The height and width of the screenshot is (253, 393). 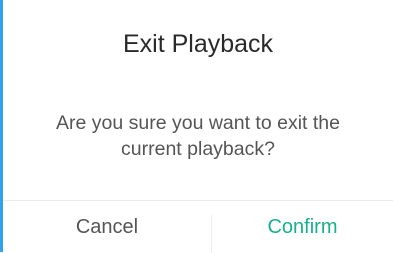 What do you see at coordinates (198, 44) in the screenshot?
I see `dialog-title: Exit Playback` at bounding box center [198, 44].